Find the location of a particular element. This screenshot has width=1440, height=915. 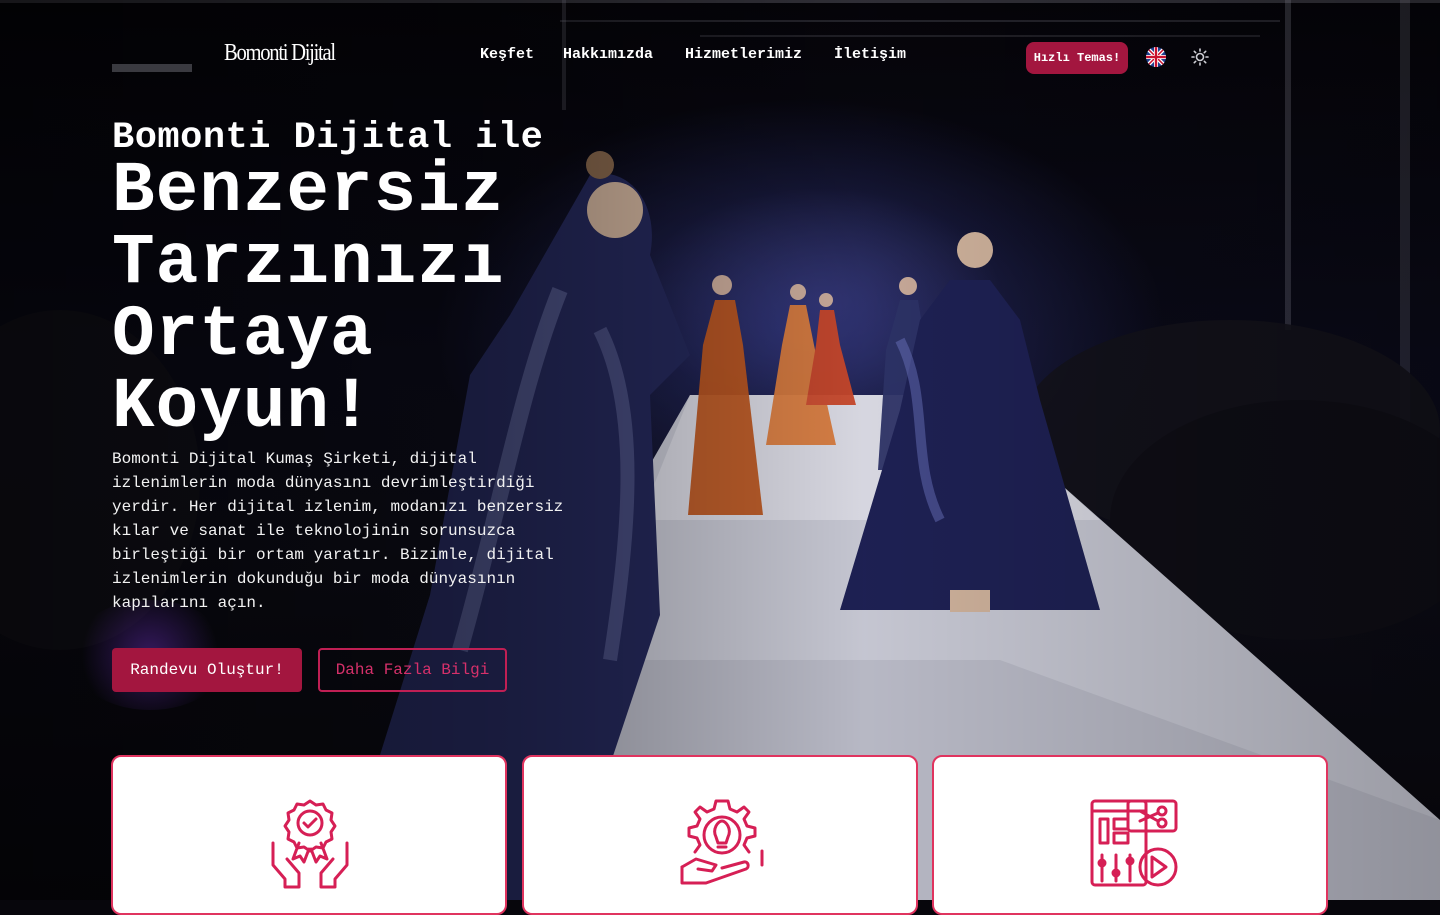

nav-link-hizmetlerimiz: Hizmetlerimiz is located at coordinates (743, 54).